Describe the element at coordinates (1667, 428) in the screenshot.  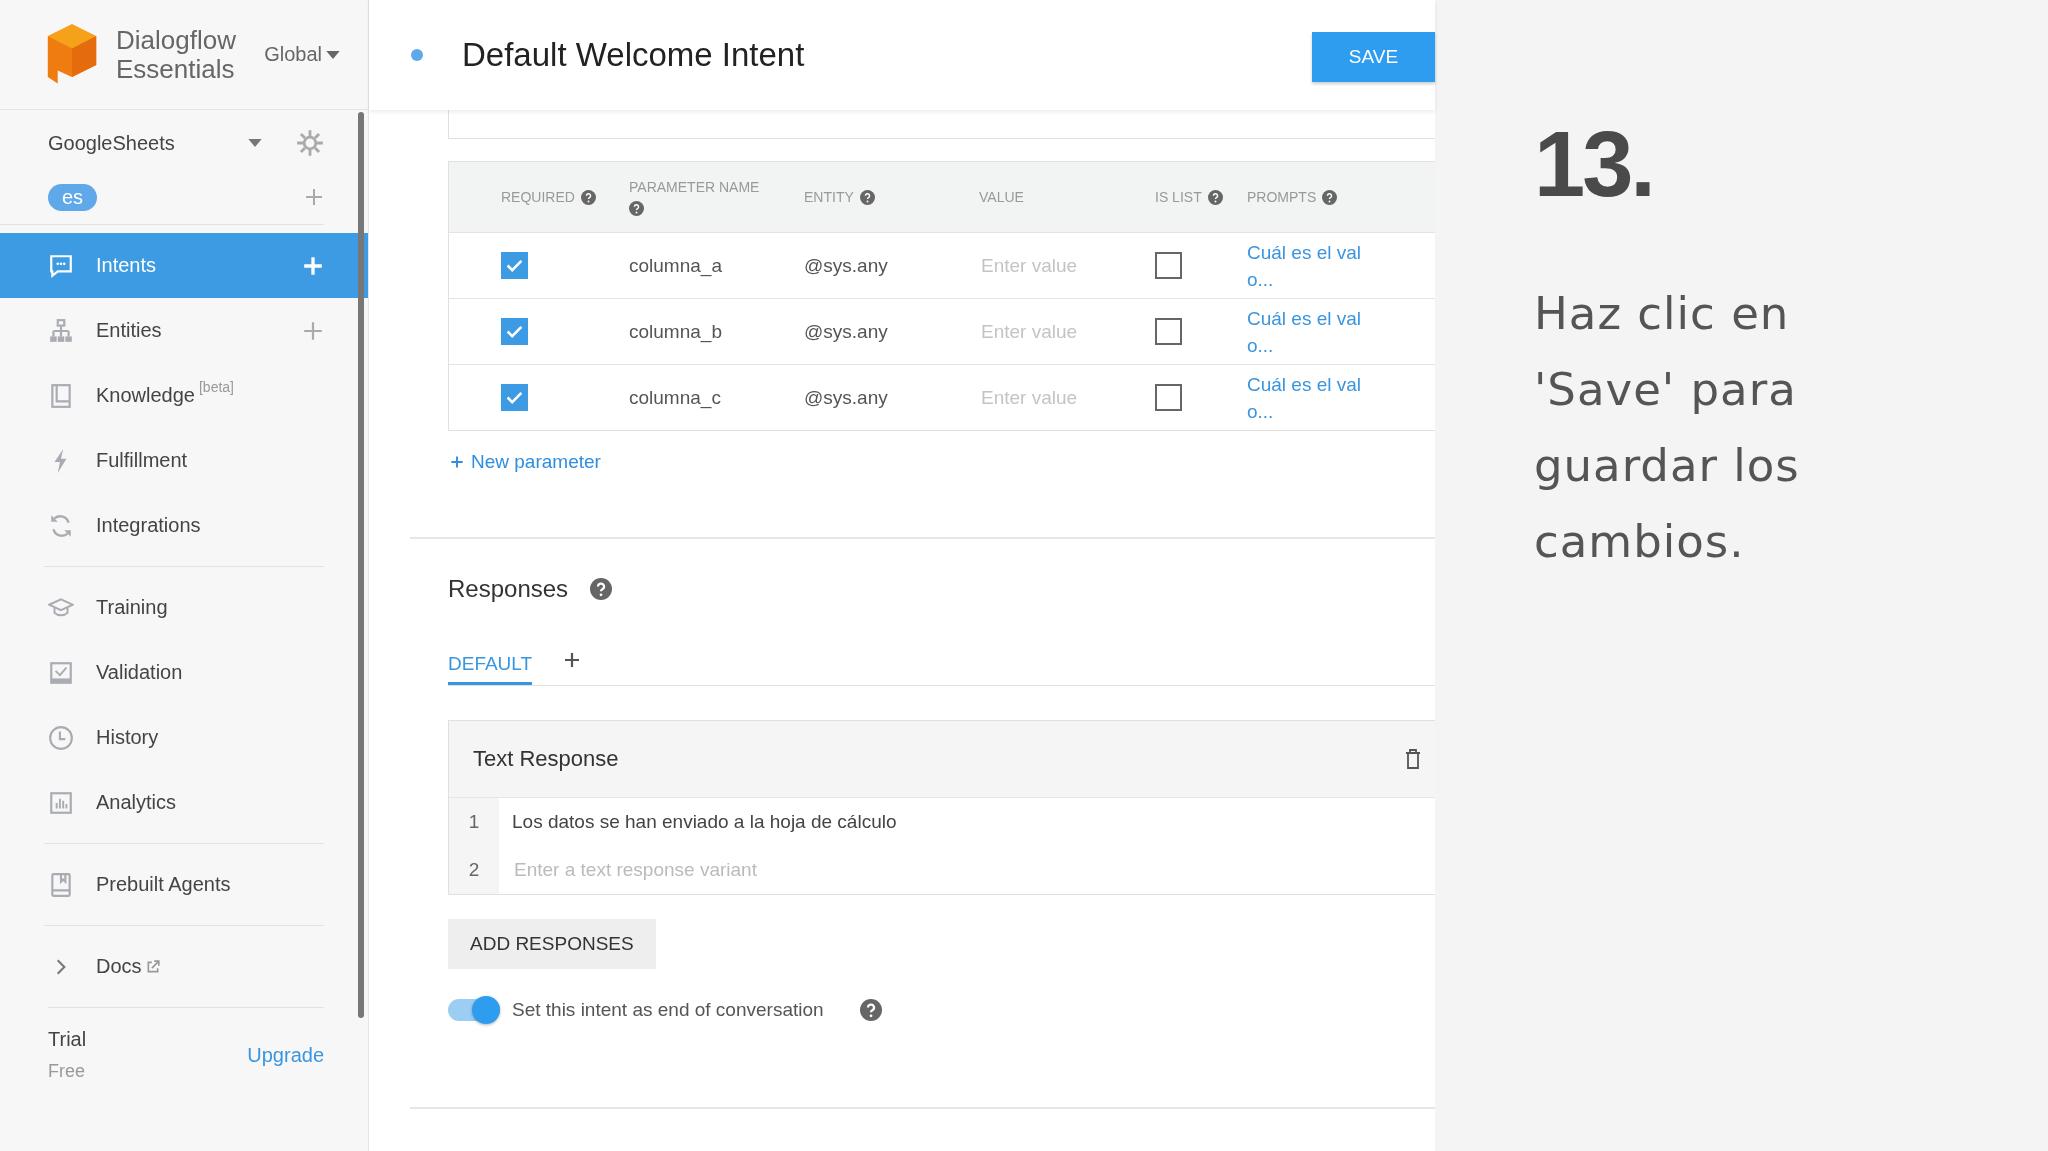
I see `instruction-text: Haz clic en 'Save' para guardar los cambios.` at that location.